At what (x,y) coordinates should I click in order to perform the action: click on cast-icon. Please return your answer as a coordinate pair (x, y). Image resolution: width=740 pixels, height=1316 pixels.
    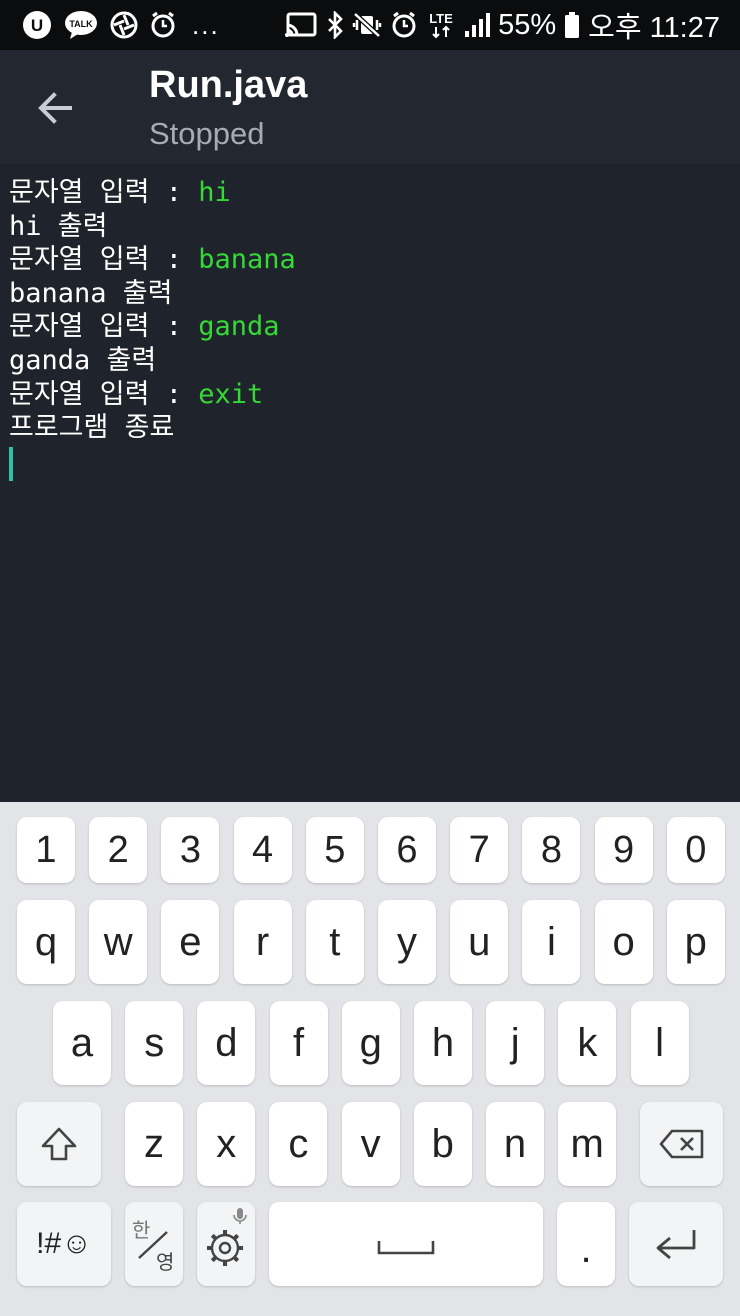
    Looking at the image, I should click on (301, 25).